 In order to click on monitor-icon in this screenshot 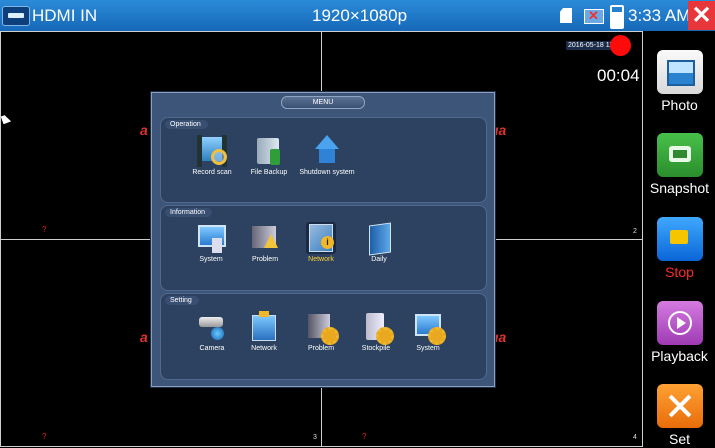, I will do `click(211, 238)`.